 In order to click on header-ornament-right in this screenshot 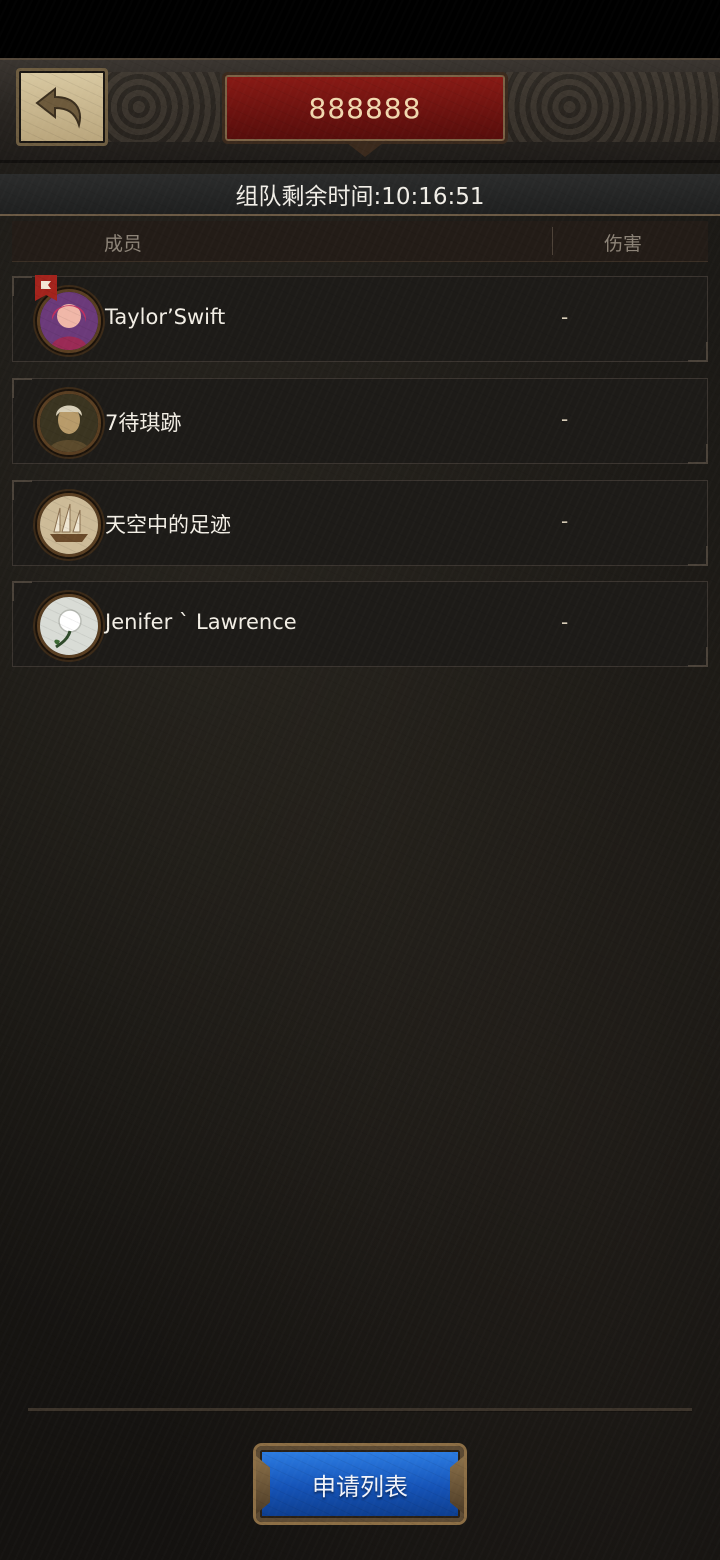, I will do `click(612, 107)`.